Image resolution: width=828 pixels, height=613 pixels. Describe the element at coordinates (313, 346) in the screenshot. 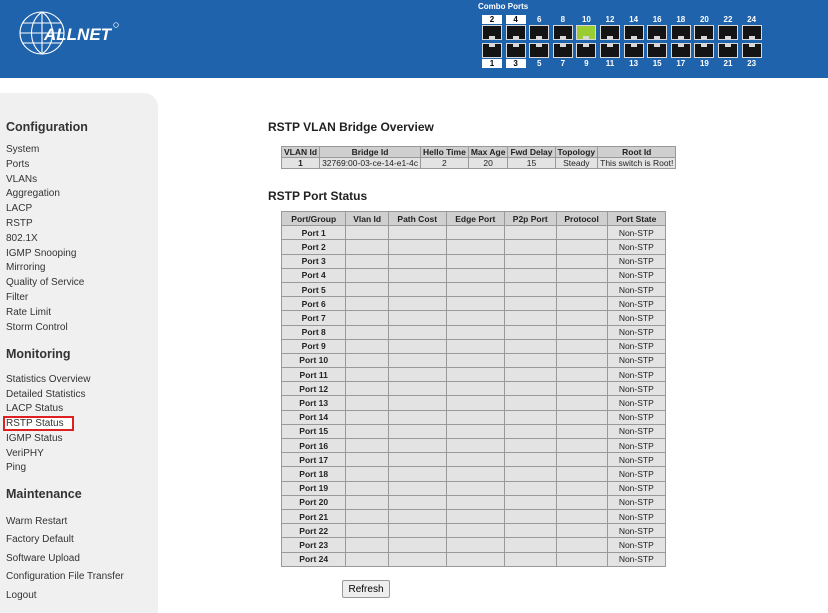

I see `port-name-cell: Port 9` at that location.